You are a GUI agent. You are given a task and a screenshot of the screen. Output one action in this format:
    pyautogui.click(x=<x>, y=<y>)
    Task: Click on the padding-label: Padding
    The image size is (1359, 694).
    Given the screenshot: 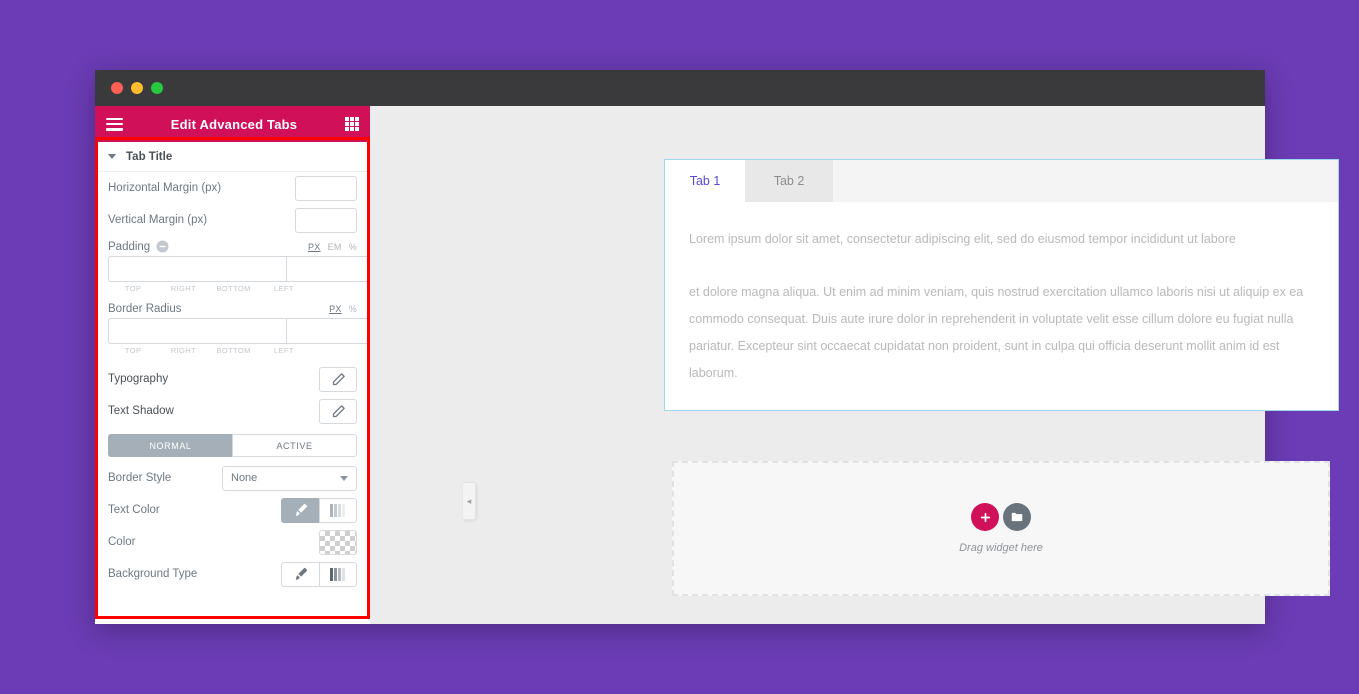 What is the action you would take?
    pyautogui.click(x=129, y=246)
    